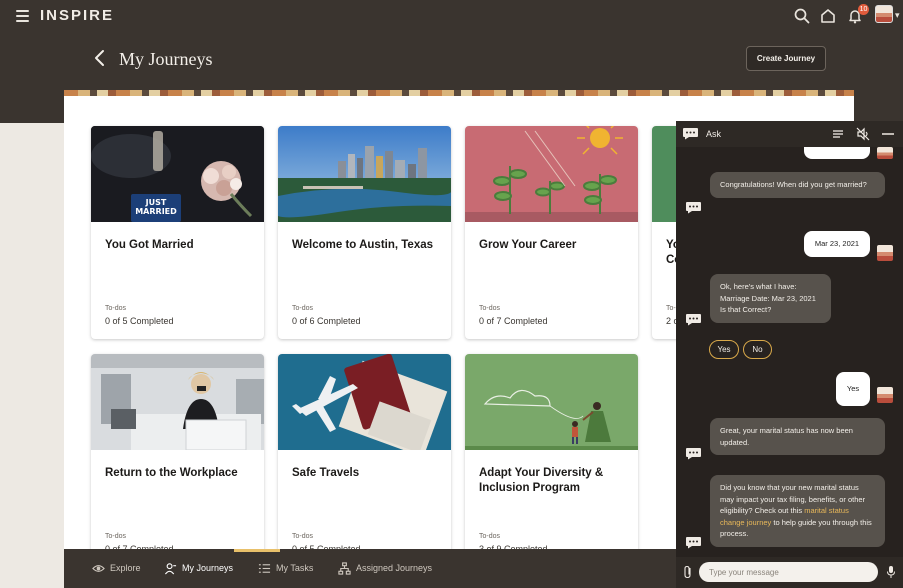  Describe the element at coordinates (541, 480) in the screenshot. I see `card-title: Adapt Your Diversity & Inclusion Program` at that location.